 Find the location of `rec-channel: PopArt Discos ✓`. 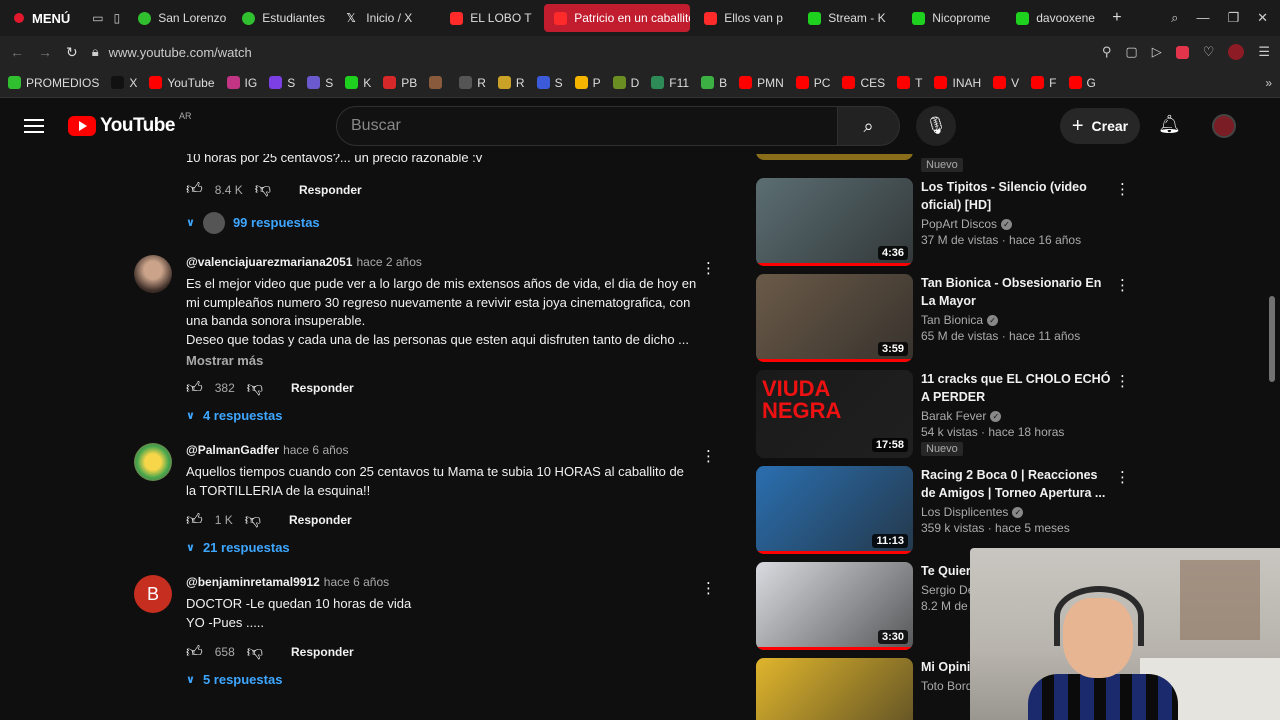

rec-channel: PopArt Discos ✓ is located at coordinates (1016, 224).